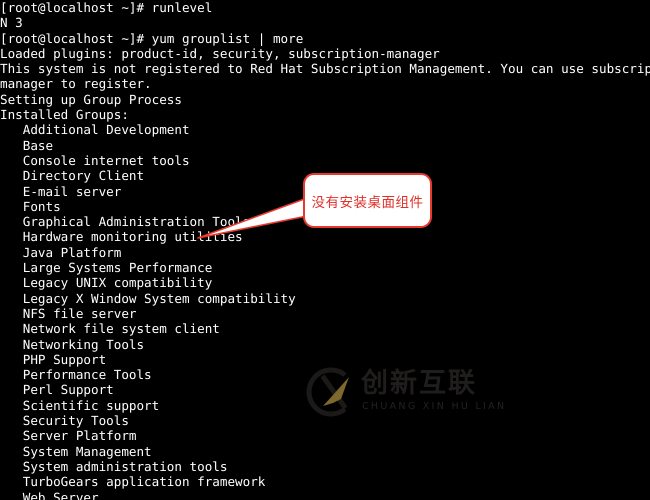 This screenshot has width=650, height=500. I want to click on terminal-line: [root@localhost ~]# runlevel, so click(106, 7).